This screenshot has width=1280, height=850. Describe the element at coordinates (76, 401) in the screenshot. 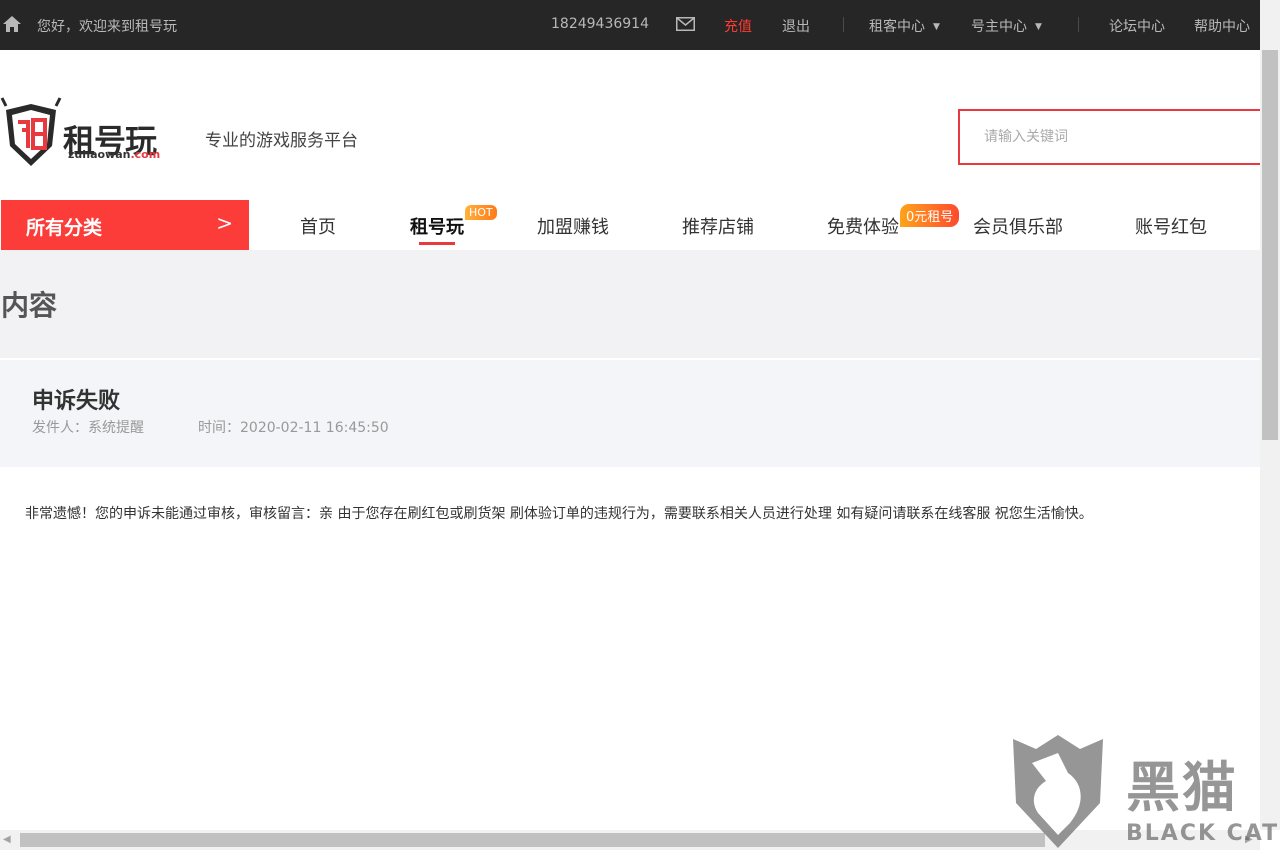

I see `message-title: 申诉失败` at that location.